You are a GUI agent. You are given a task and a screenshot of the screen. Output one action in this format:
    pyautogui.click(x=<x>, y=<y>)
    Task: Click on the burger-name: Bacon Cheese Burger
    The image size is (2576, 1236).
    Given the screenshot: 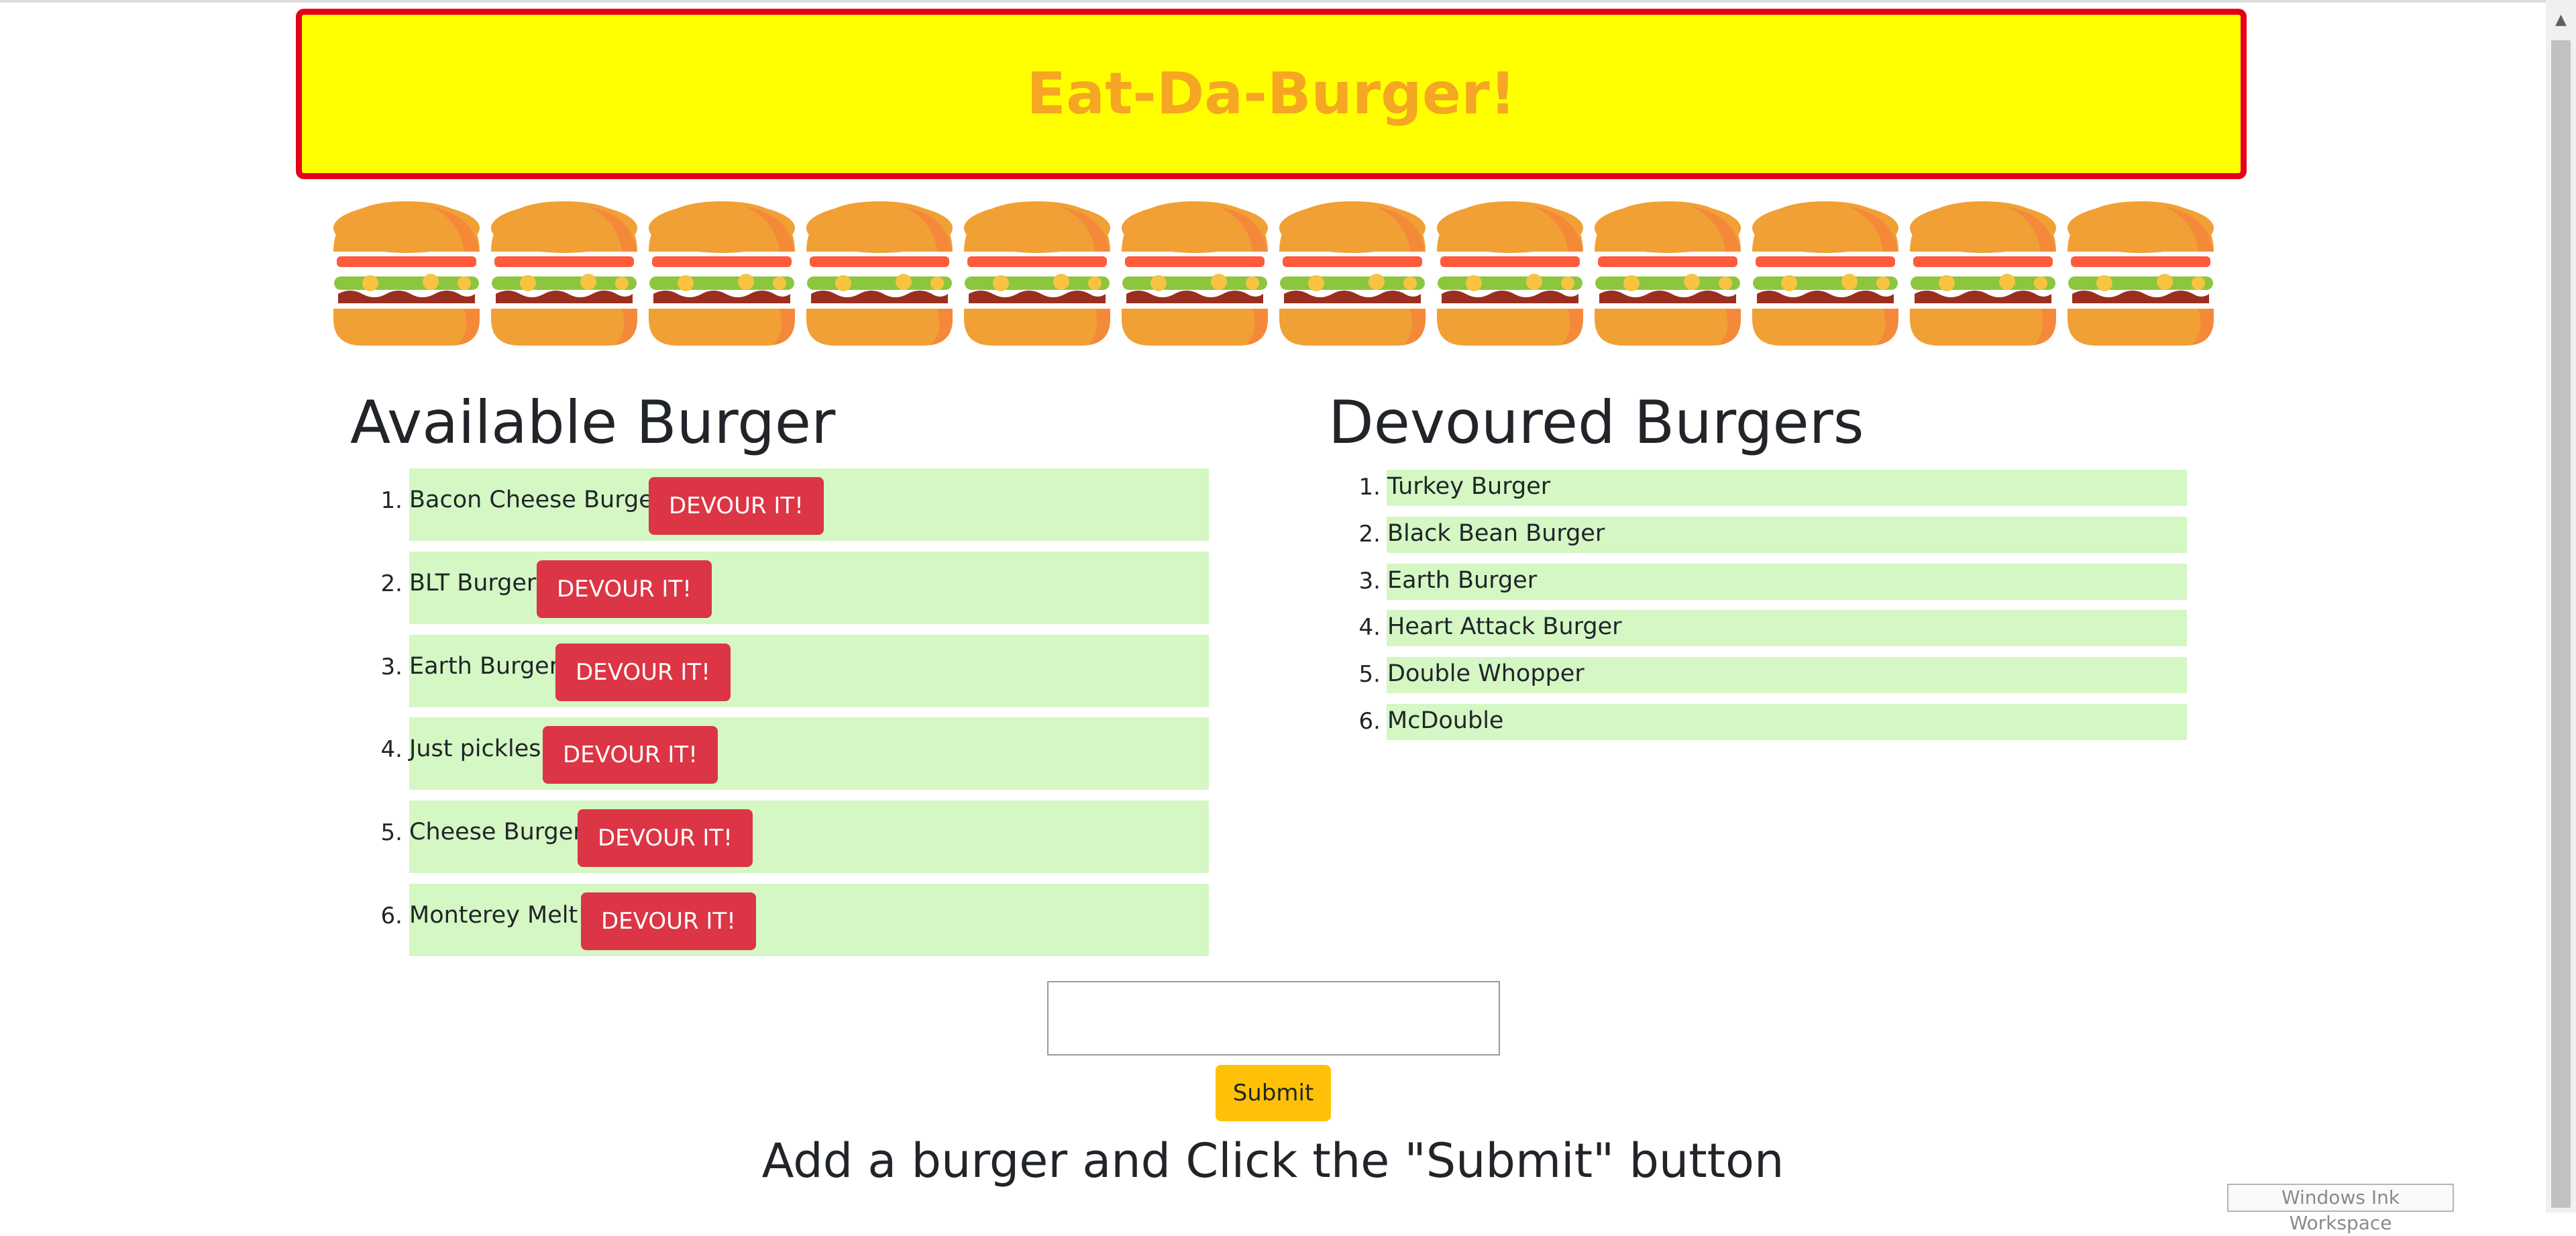 What is the action you would take?
    pyautogui.click(x=536, y=499)
    